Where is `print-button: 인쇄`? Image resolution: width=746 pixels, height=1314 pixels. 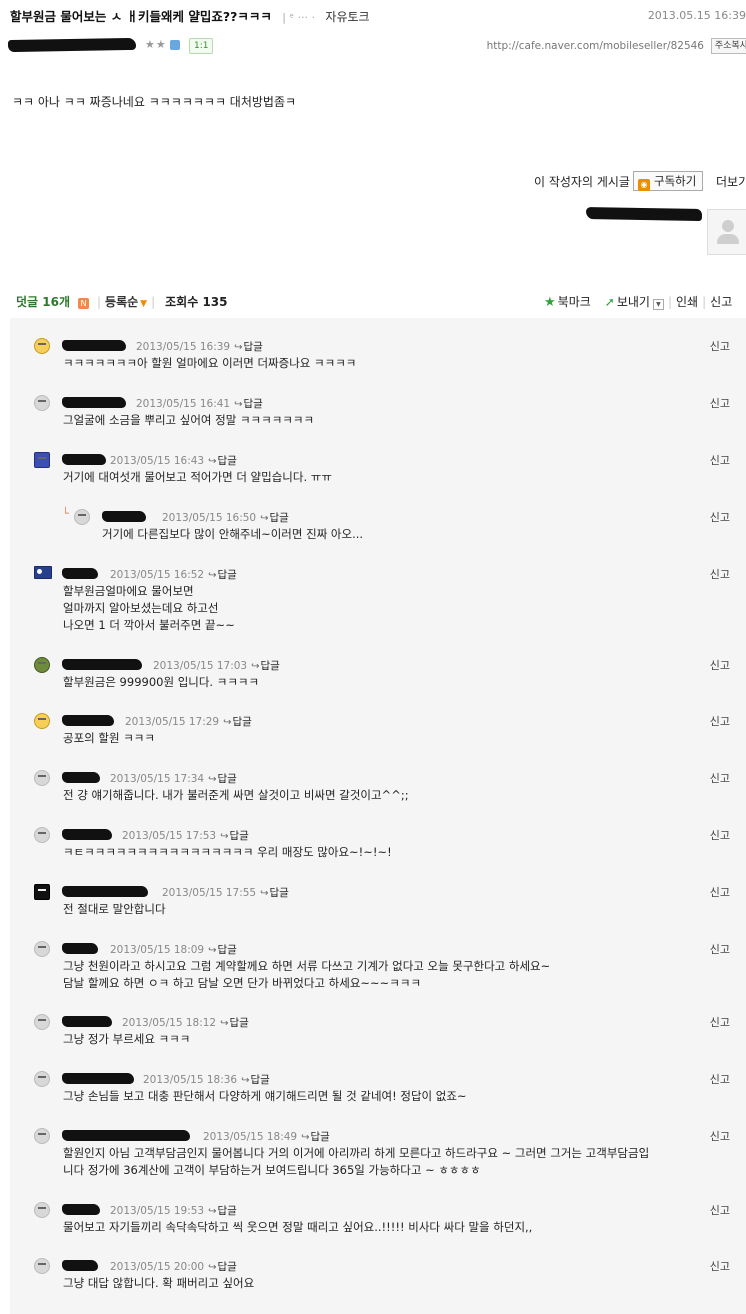
print-button: 인쇄 is located at coordinates (687, 302).